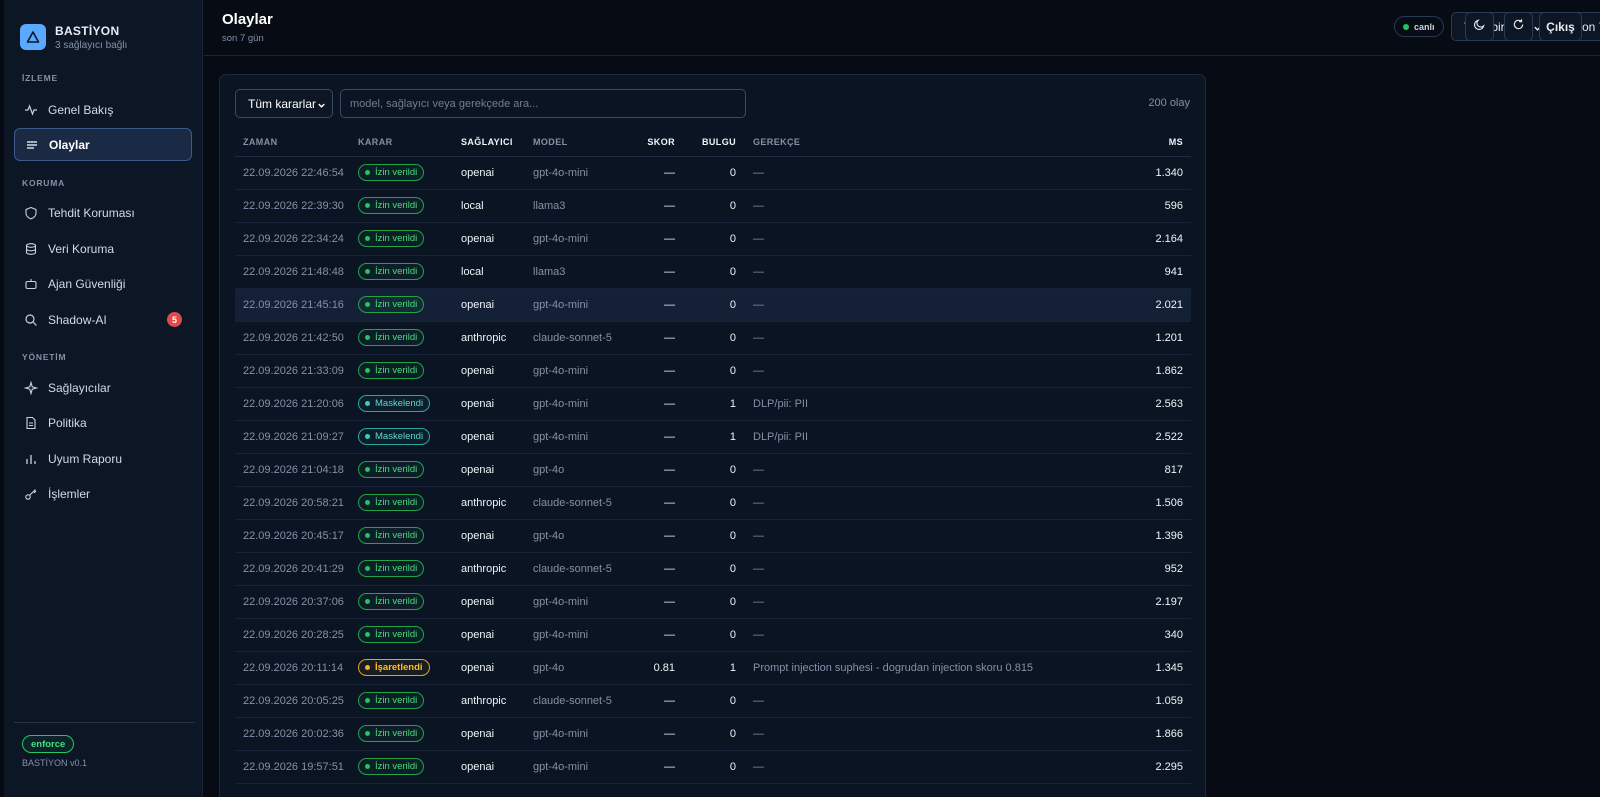 The height and width of the screenshot is (797, 1600). I want to click on sidebar-item-label: Shadow-AI, so click(77, 319).